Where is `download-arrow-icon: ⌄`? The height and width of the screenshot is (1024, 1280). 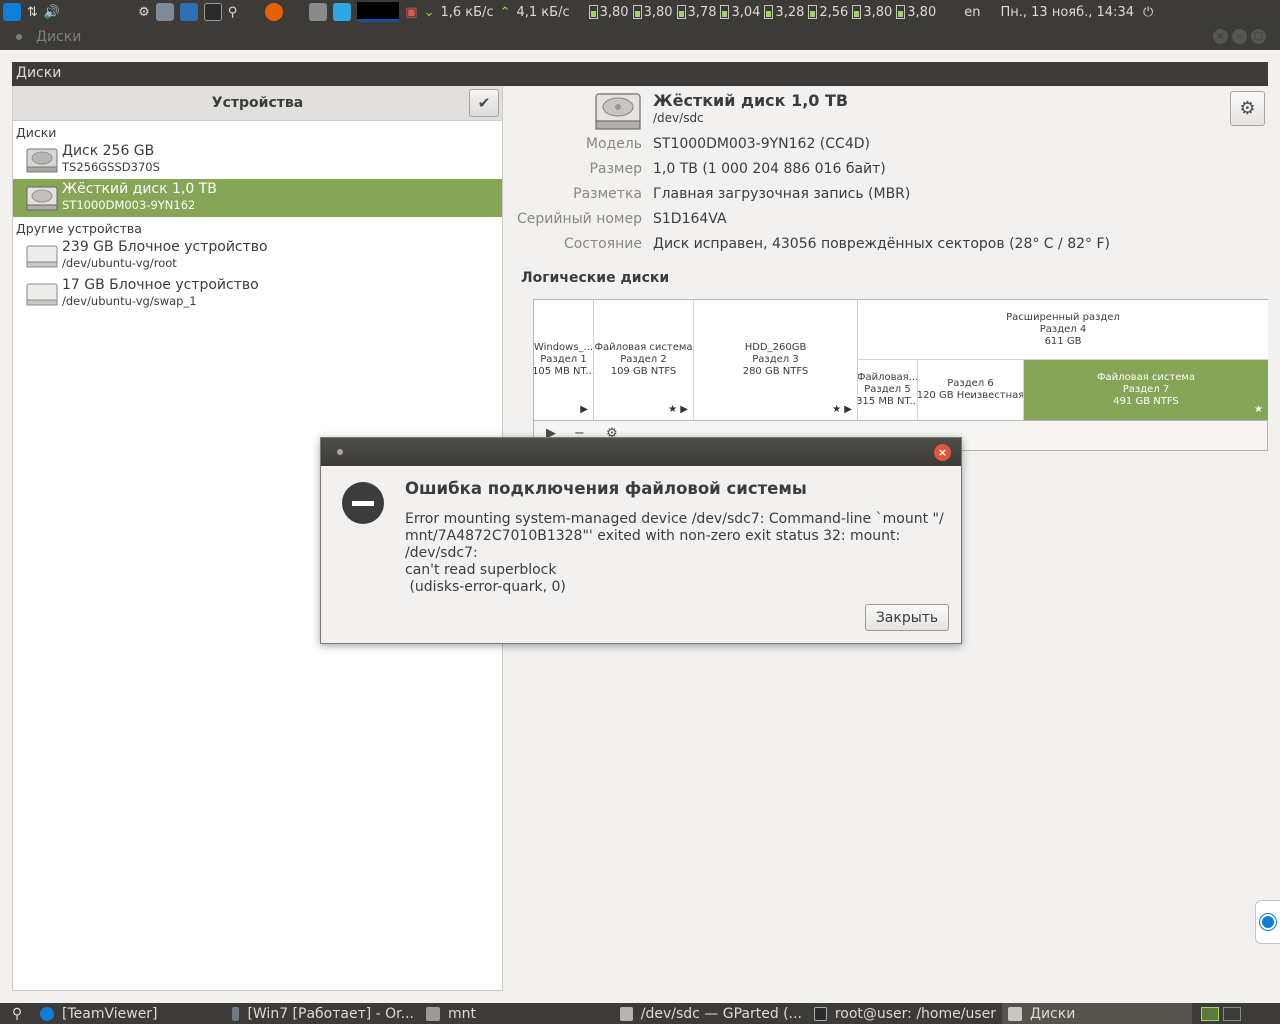 download-arrow-icon: ⌄ is located at coordinates (429, 12).